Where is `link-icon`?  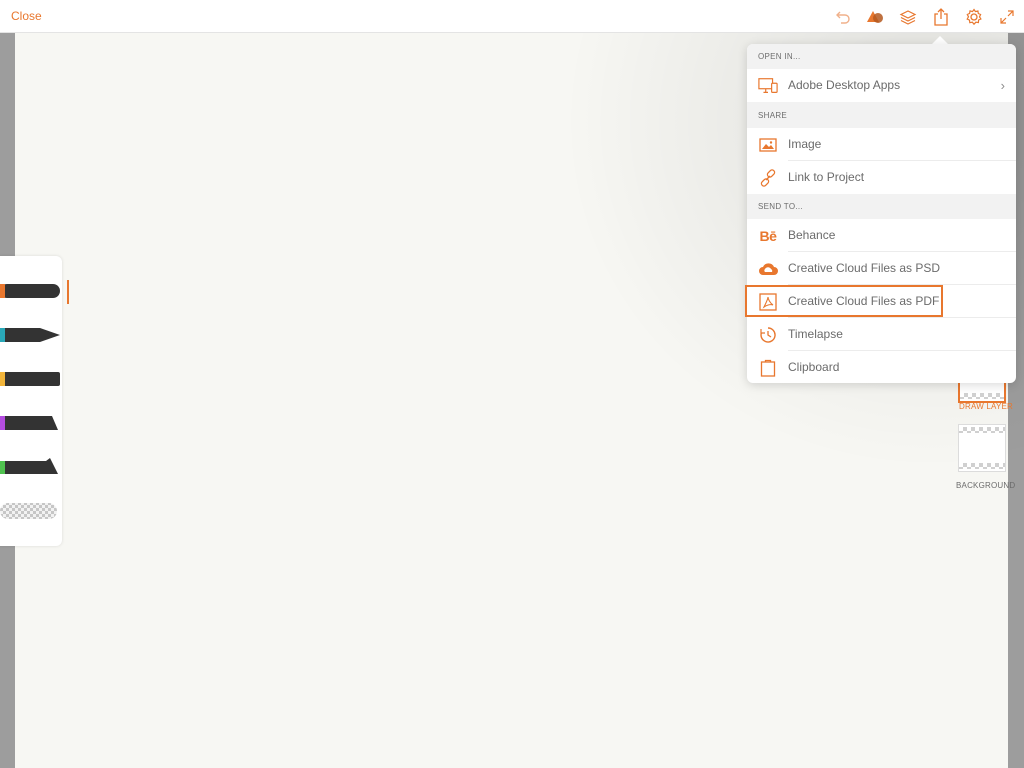 link-icon is located at coordinates (768, 178).